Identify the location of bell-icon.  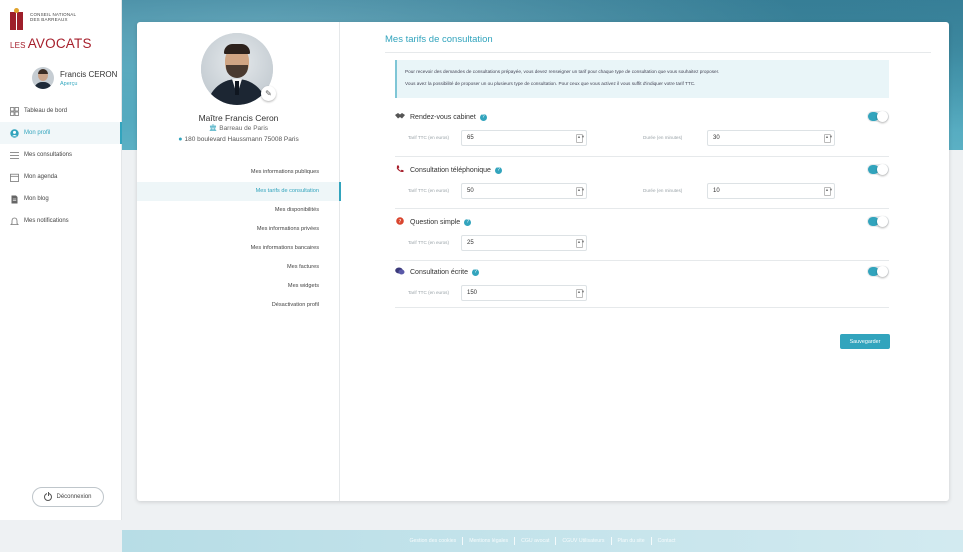
(14, 221).